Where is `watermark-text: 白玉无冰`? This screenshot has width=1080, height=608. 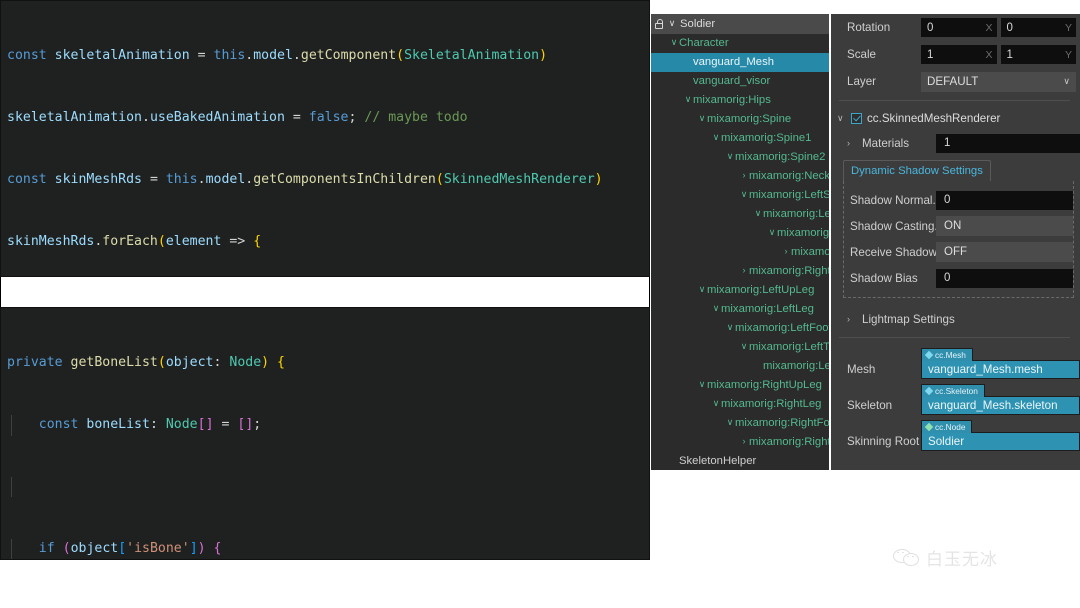 watermark-text: 白玉无冰 is located at coordinates (962, 560).